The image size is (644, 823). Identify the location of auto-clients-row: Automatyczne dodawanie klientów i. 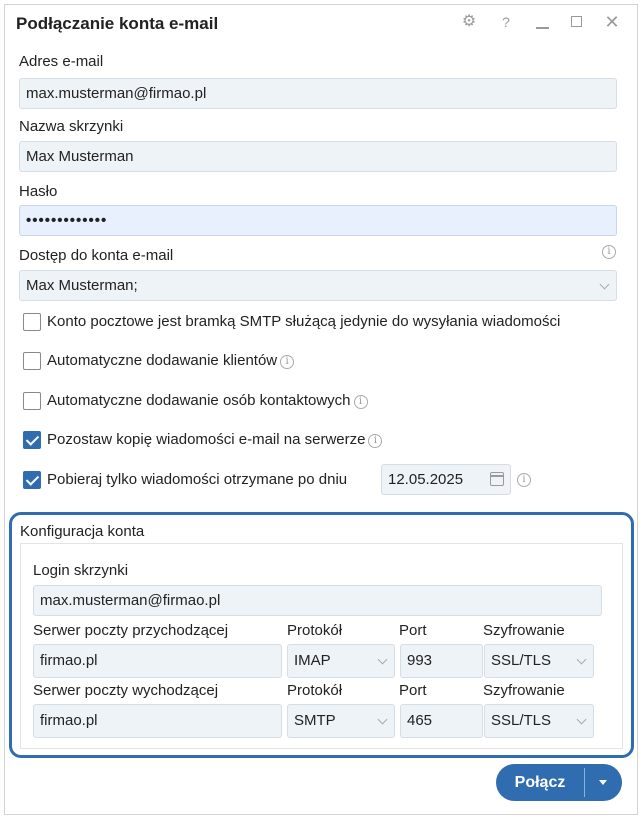
(171, 360).